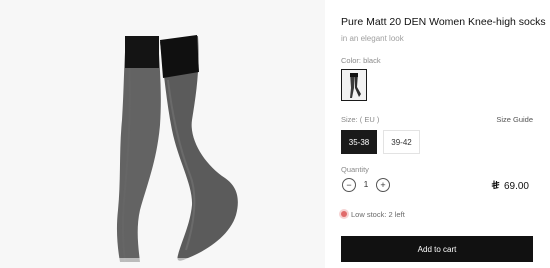  What do you see at coordinates (516, 186) in the screenshot?
I see `price-amount: 69.00` at bounding box center [516, 186].